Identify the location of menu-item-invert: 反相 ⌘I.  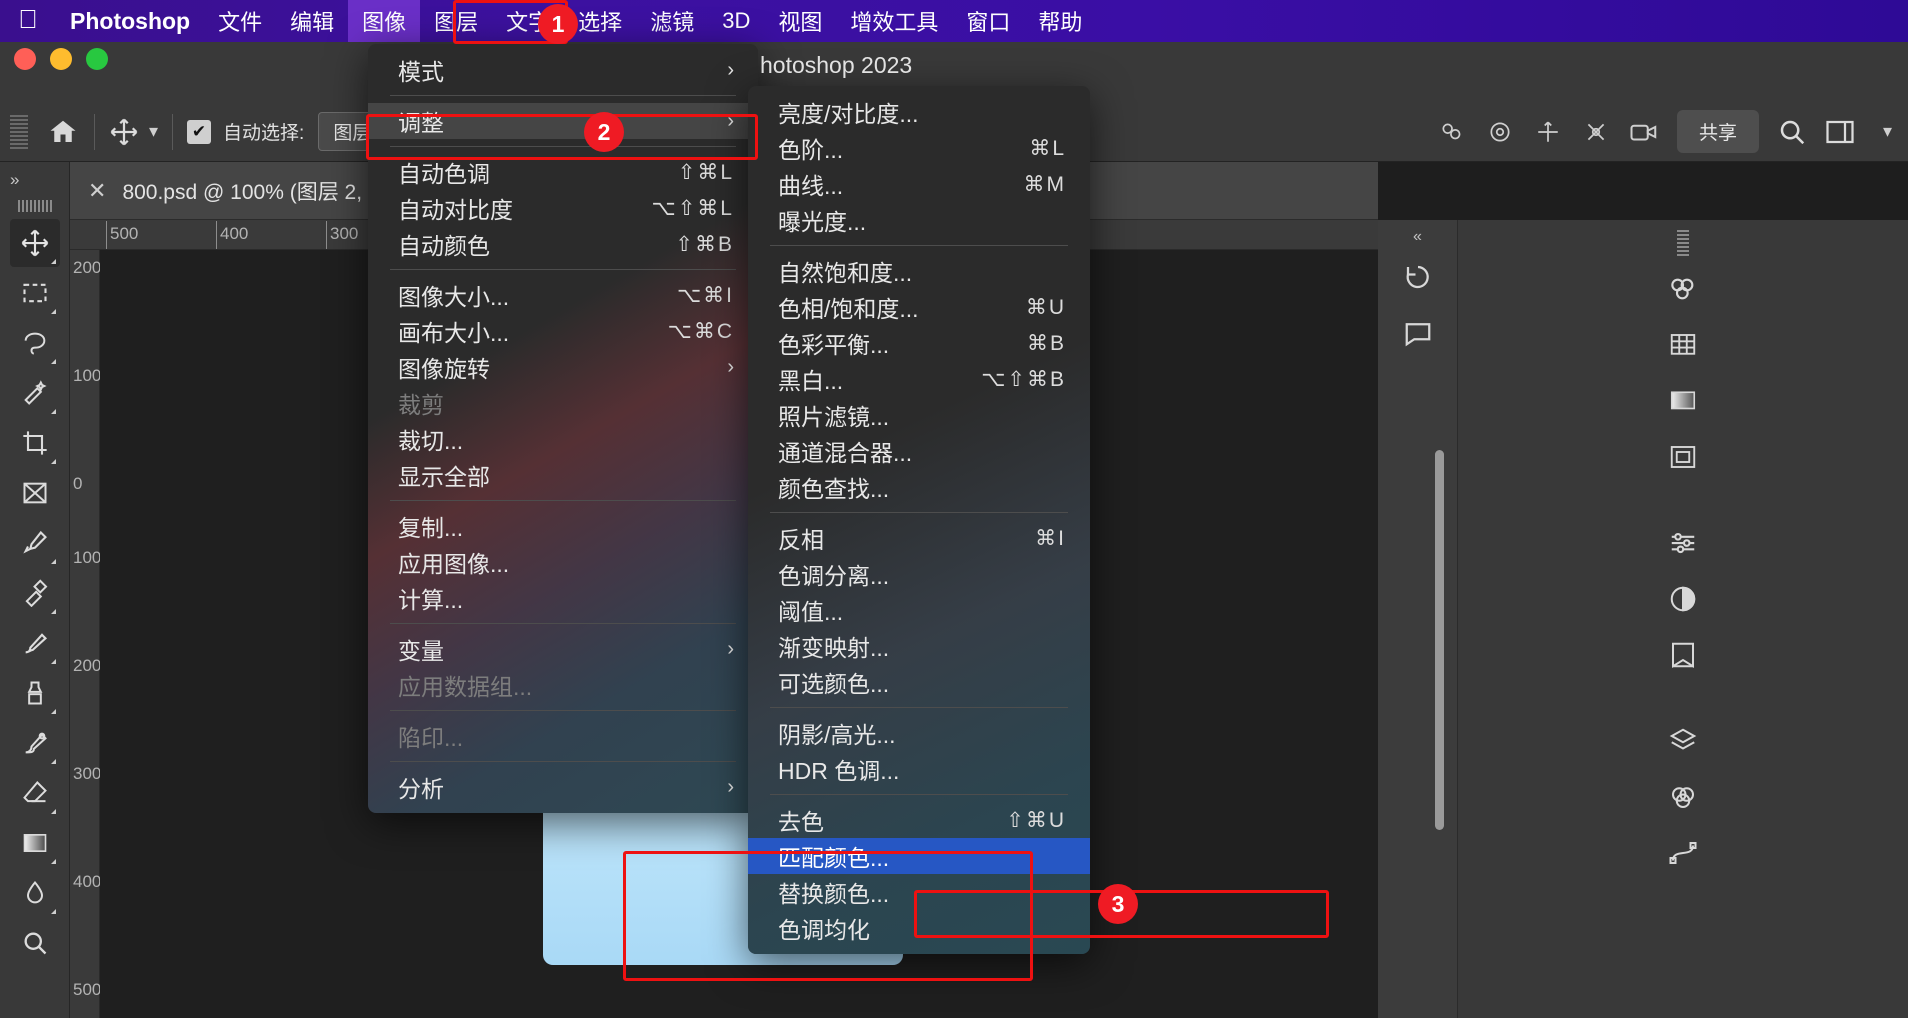
(919, 538).